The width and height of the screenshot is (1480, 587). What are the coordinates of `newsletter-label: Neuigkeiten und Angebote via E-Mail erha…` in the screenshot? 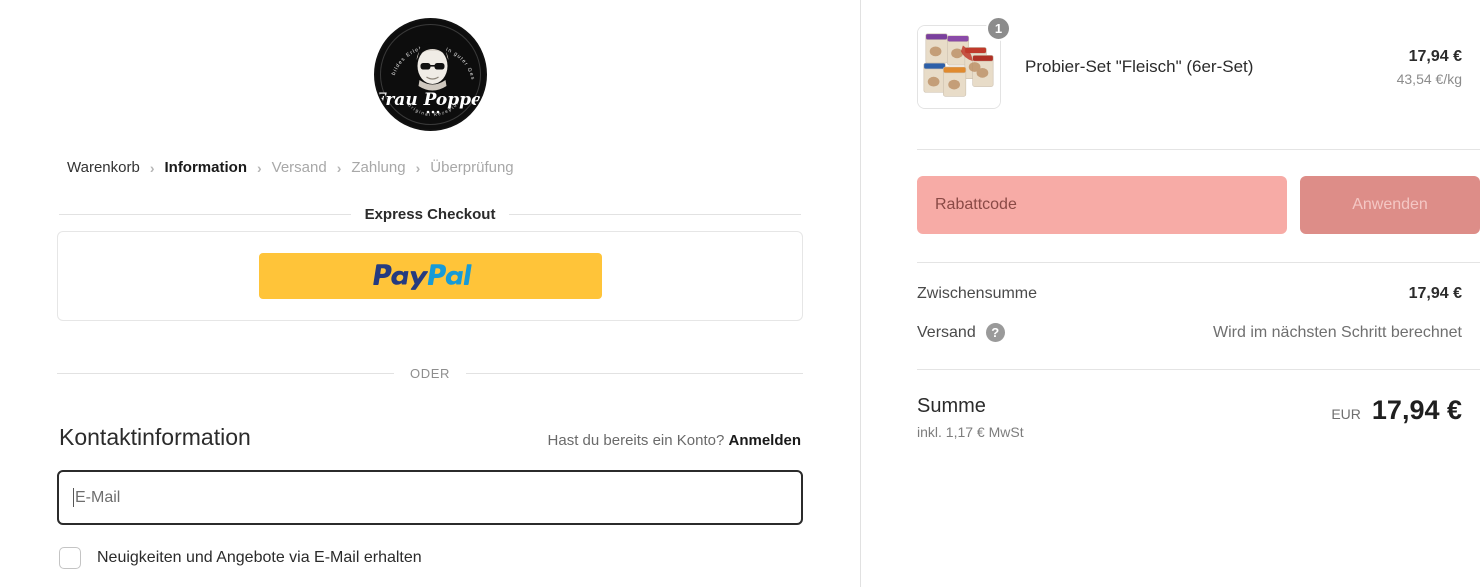 It's located at (259, 557).